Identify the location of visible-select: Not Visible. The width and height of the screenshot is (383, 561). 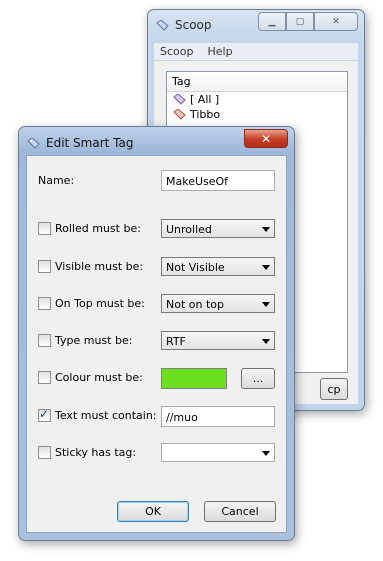
(218, 266).